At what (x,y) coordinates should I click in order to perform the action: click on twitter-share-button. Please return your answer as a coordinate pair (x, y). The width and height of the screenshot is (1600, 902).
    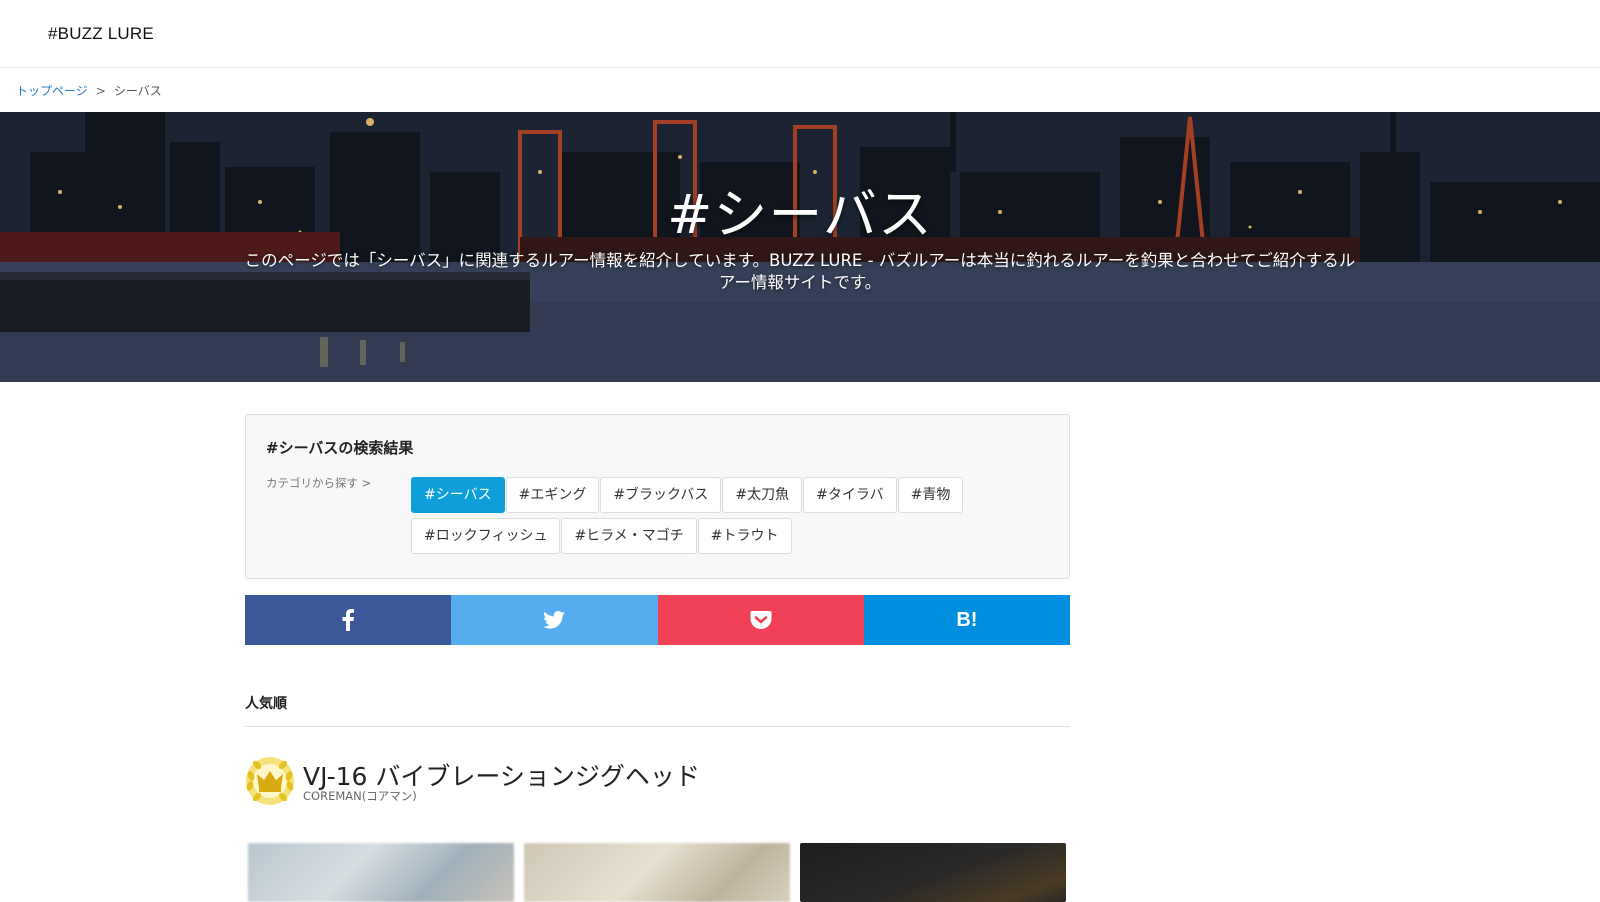
    Looking at the image, I should click on (554, 620).